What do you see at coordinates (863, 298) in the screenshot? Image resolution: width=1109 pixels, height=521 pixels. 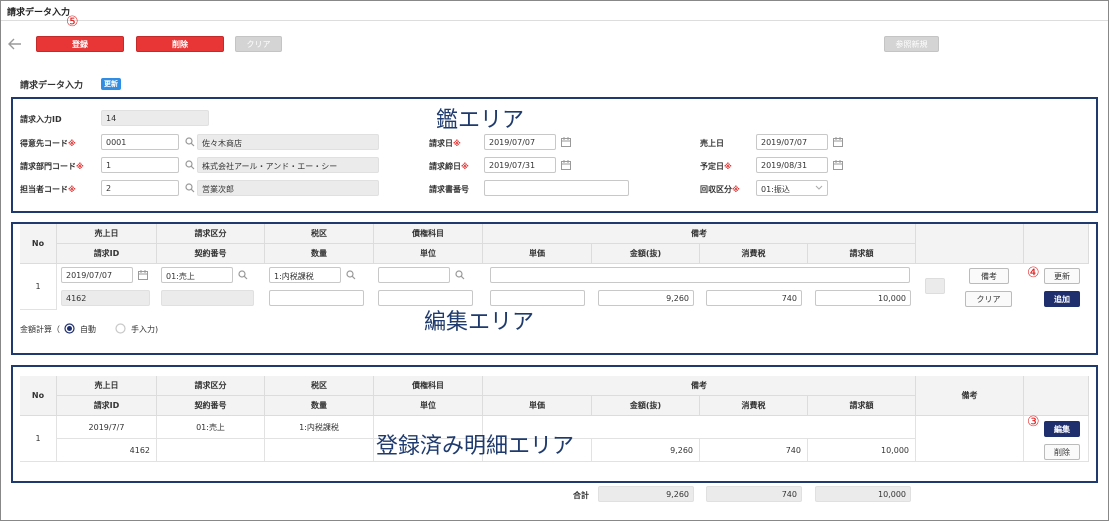 I see `edit-total-input: 10,000` at bounding box center [863, 298].